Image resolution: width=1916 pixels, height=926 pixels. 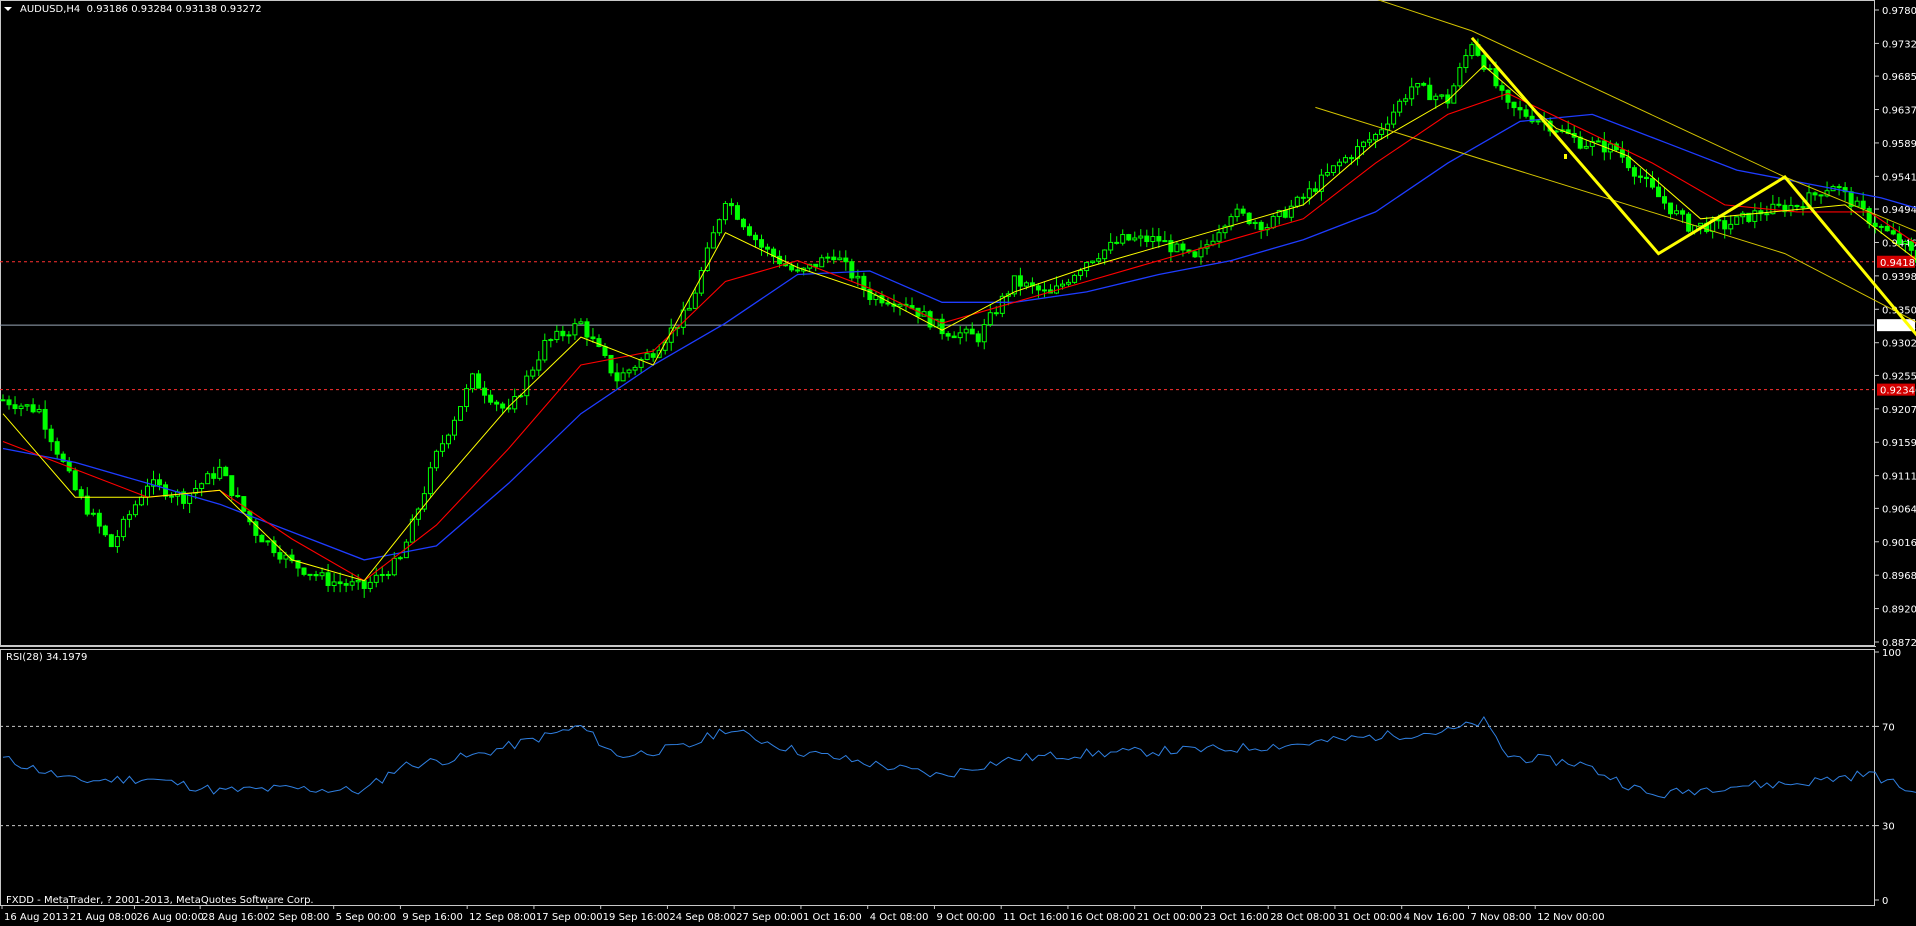 What do you see at coordinates (50, 9) in the screenshot?
I see `symbol-label: AUDUSD,H4` at bounding box center [50, 9].